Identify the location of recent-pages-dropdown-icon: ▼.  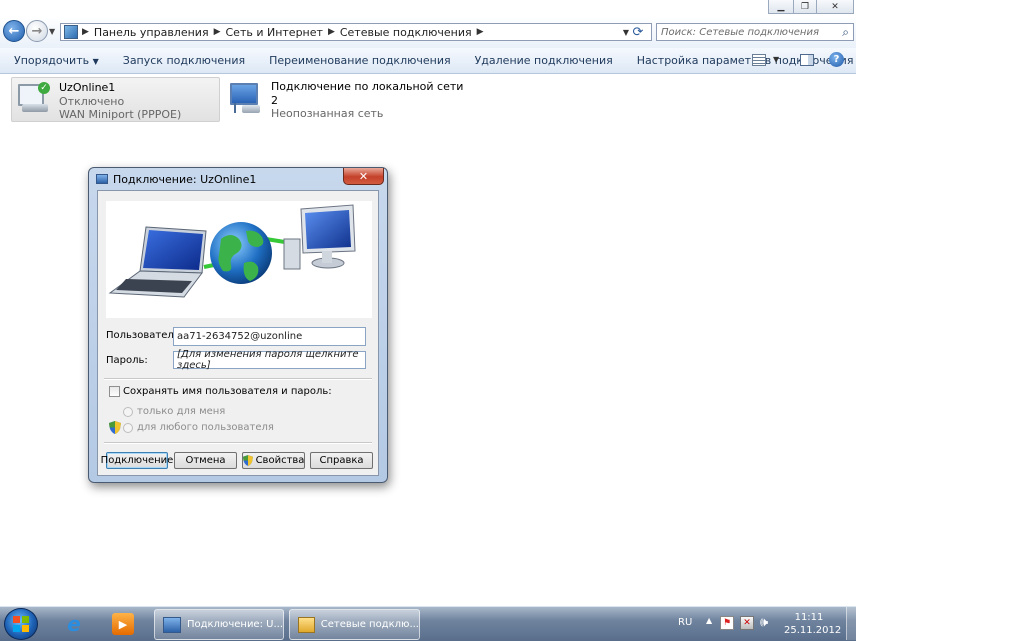
(52, 31).